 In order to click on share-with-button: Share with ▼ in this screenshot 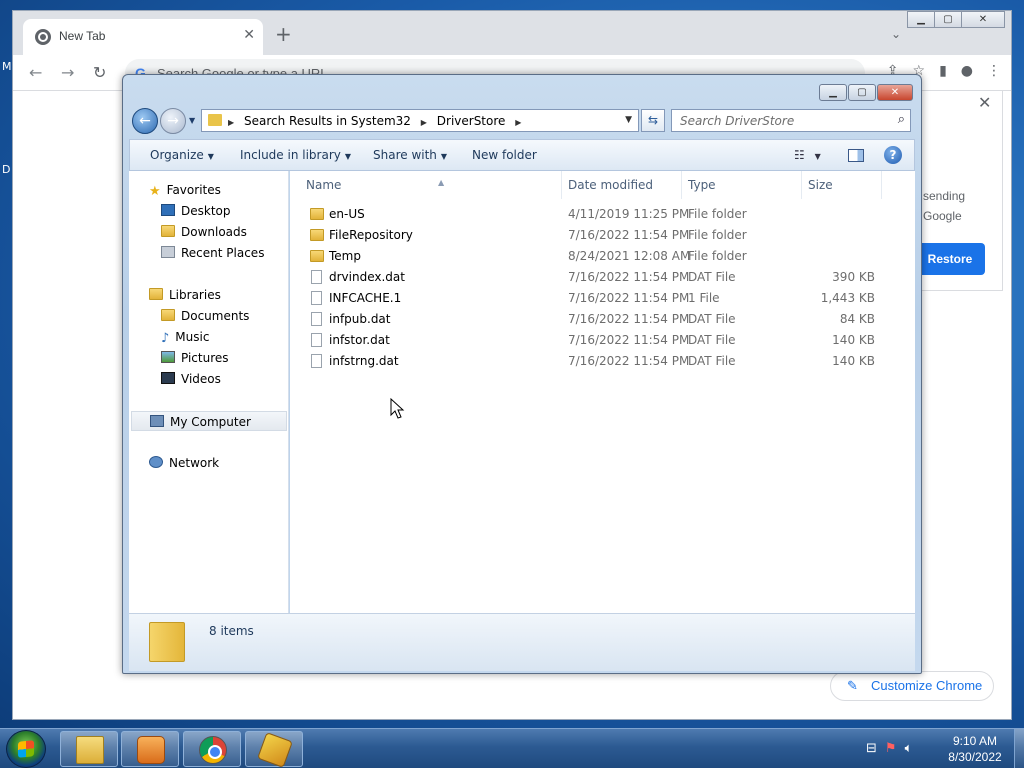, I will do `click(410, 155)`.